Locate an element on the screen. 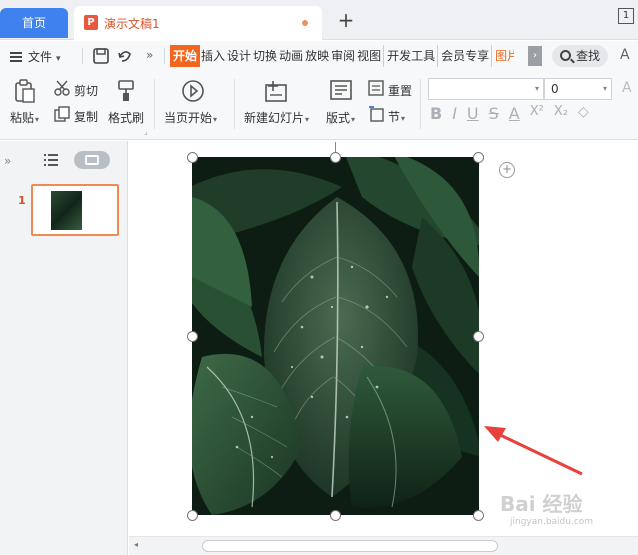 Image resolution: width=638 pixels, height=555 pixels. undo-icon is located at coordinates (125, 56).